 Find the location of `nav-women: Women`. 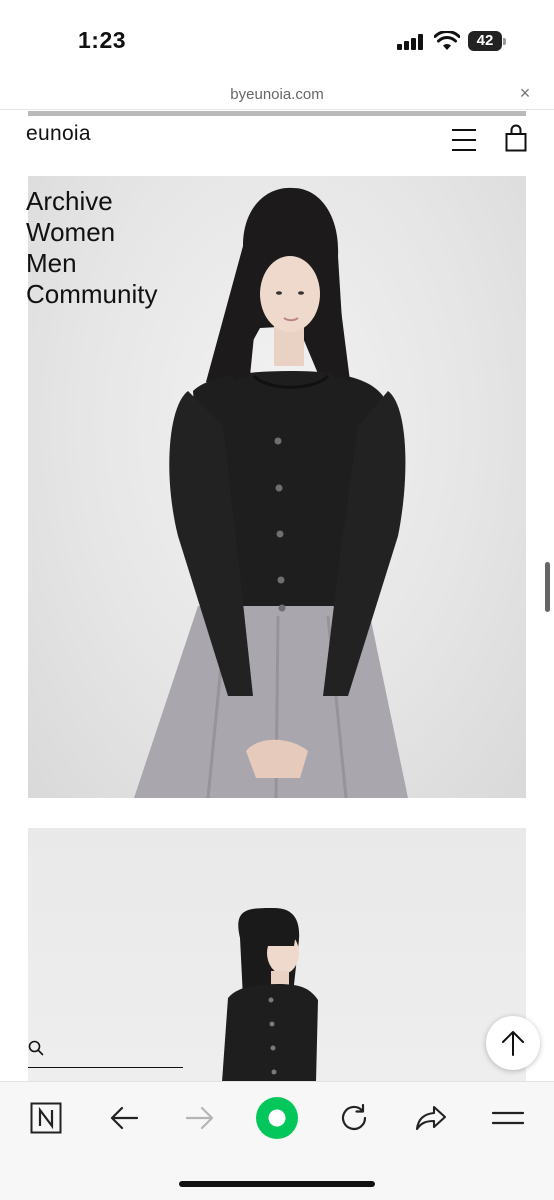

nav-women: Women is located at coordinates (91, 232).